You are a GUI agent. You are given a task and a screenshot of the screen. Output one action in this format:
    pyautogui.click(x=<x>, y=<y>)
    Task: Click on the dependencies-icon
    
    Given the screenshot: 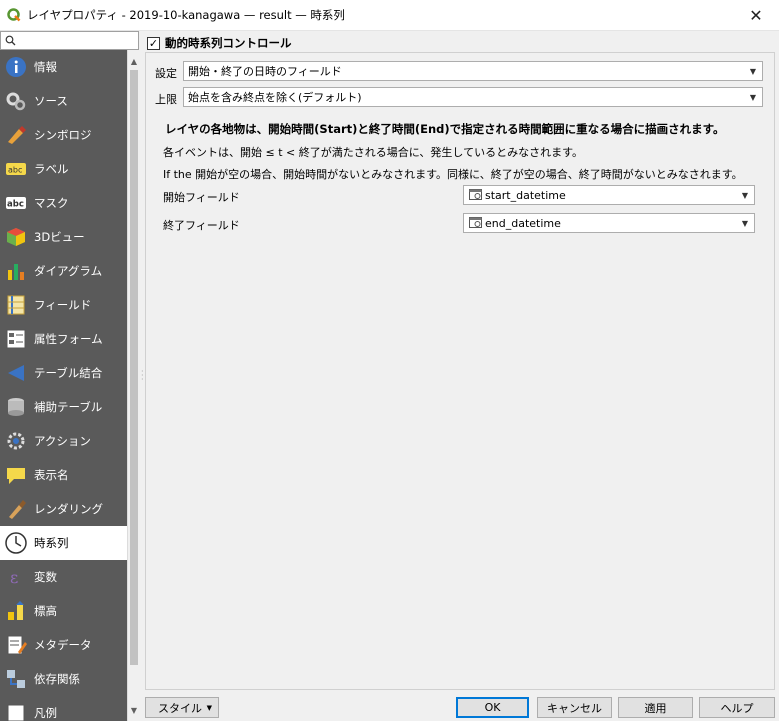 What is the action you would take?
    pyautogui.click(x=16, y=679)
    